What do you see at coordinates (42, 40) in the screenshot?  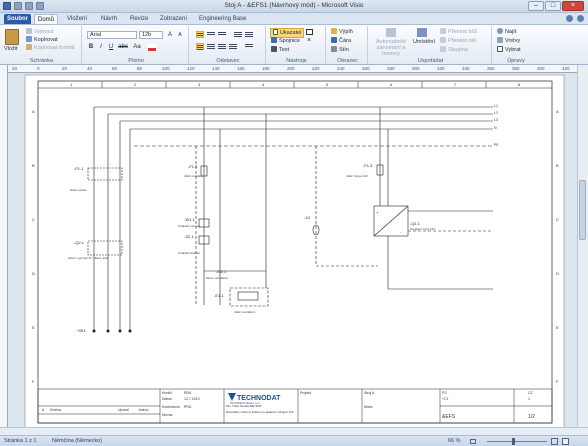 I see `copy-button: Kopírovat` at bounding box center [42, 40].